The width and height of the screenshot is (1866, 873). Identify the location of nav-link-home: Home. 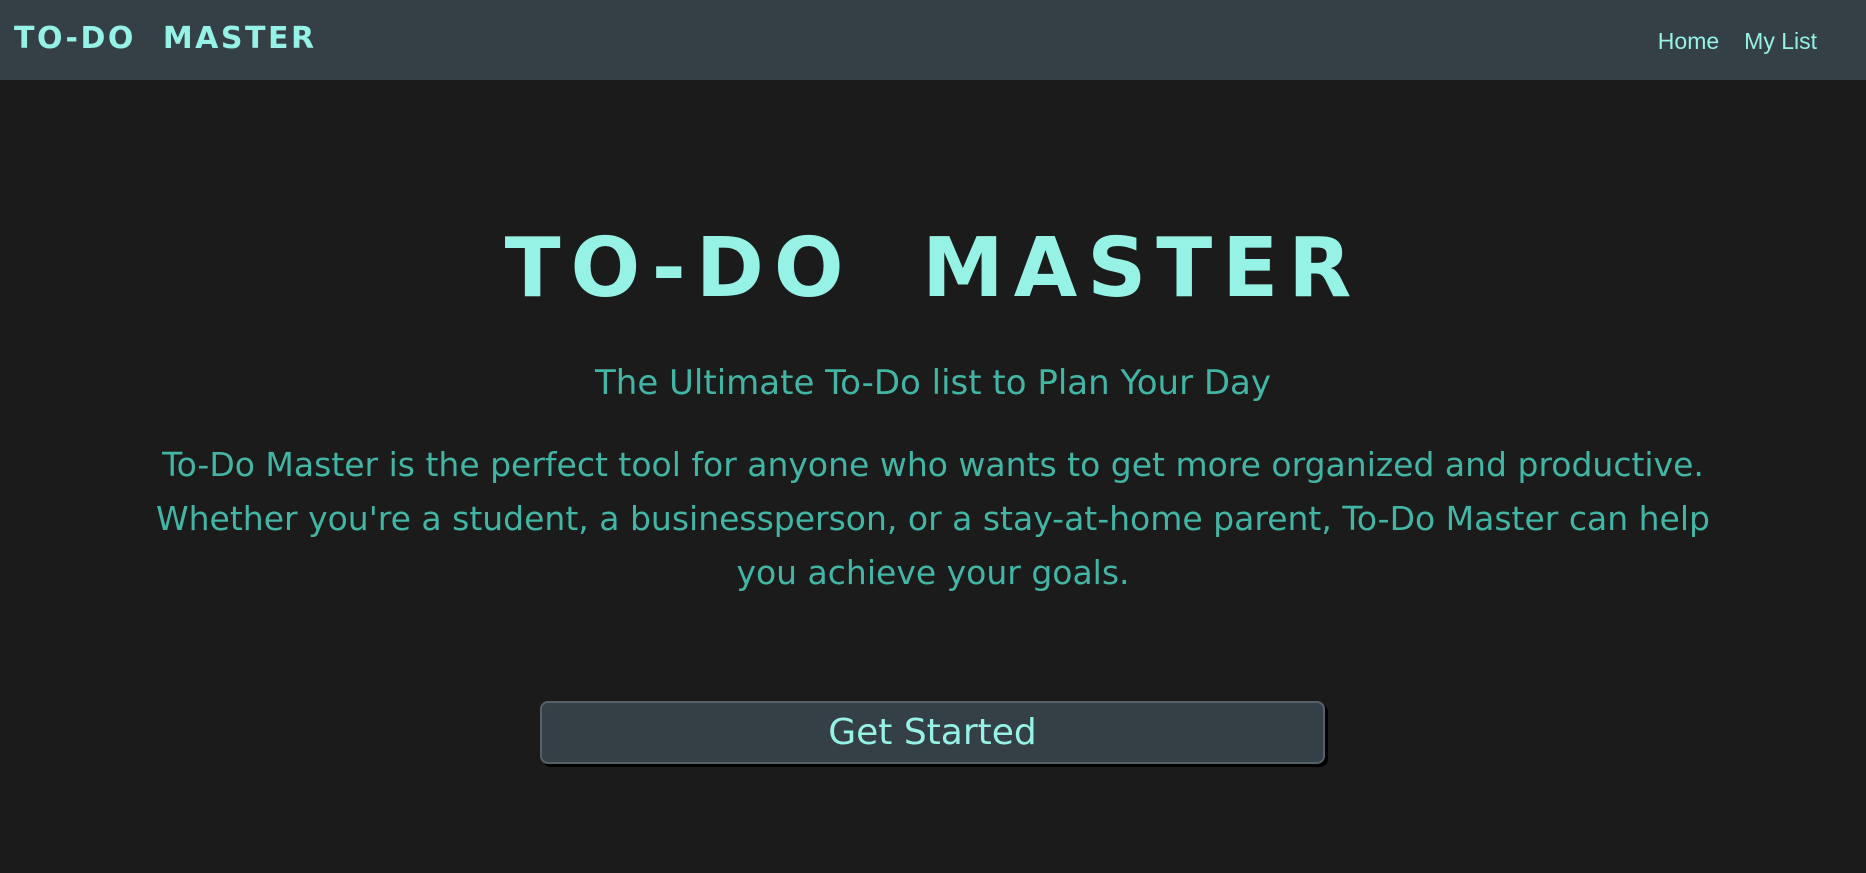
(1688, 41).